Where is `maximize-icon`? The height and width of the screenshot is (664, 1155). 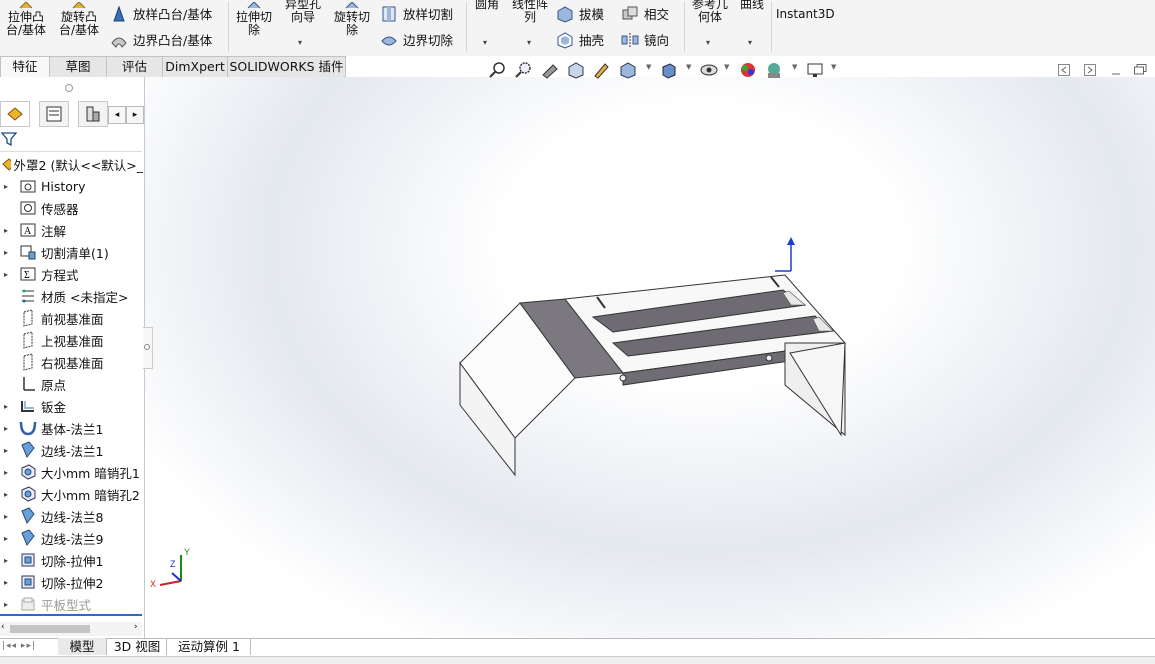
maximize-icon is located at coordinates (1141, 70).